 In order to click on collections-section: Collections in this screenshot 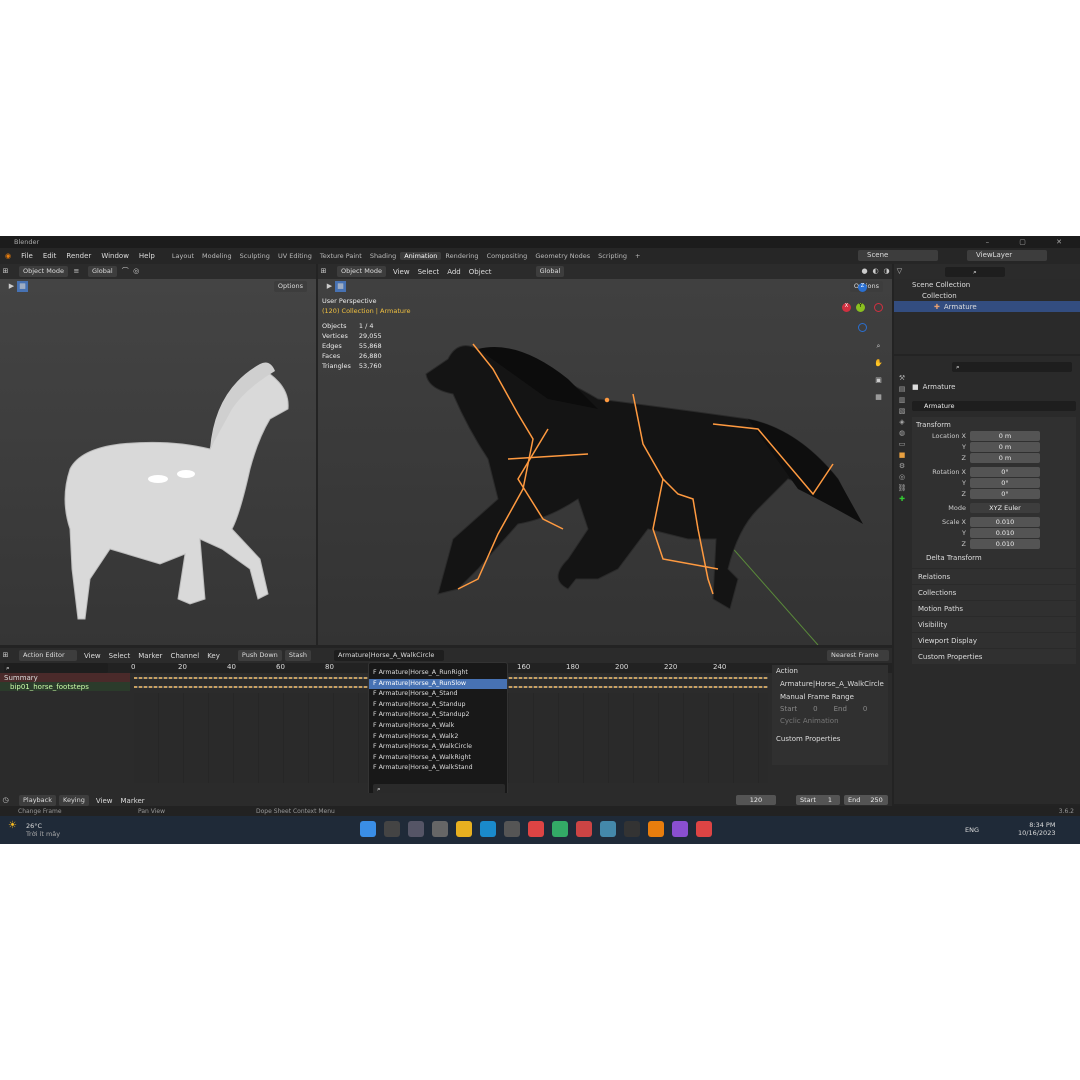, I will do `click(994, 592)`.